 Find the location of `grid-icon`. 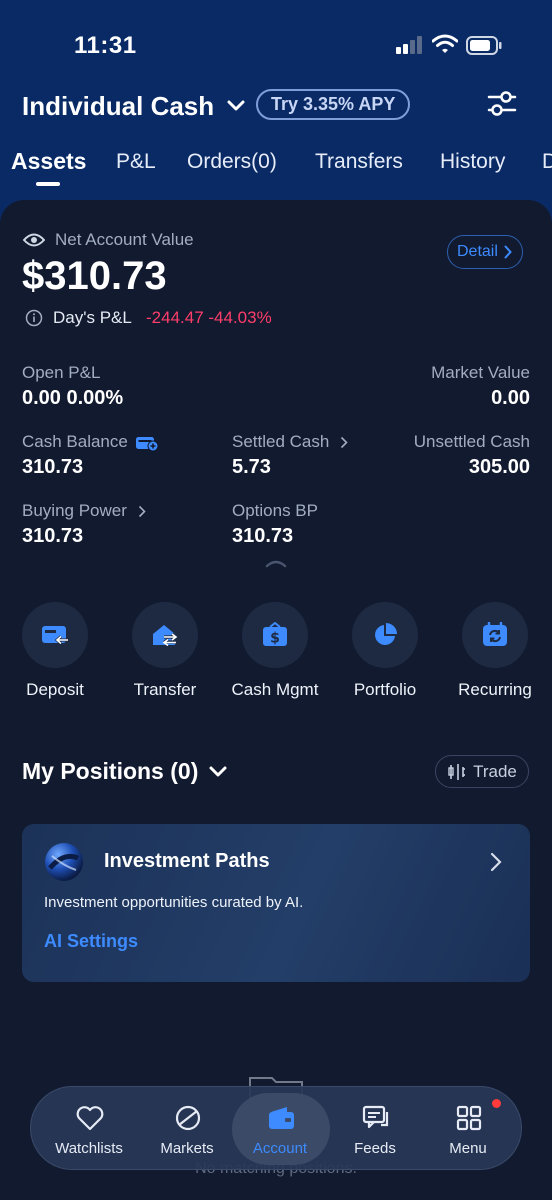

grid-icon is located at coordinates (469, 1118).